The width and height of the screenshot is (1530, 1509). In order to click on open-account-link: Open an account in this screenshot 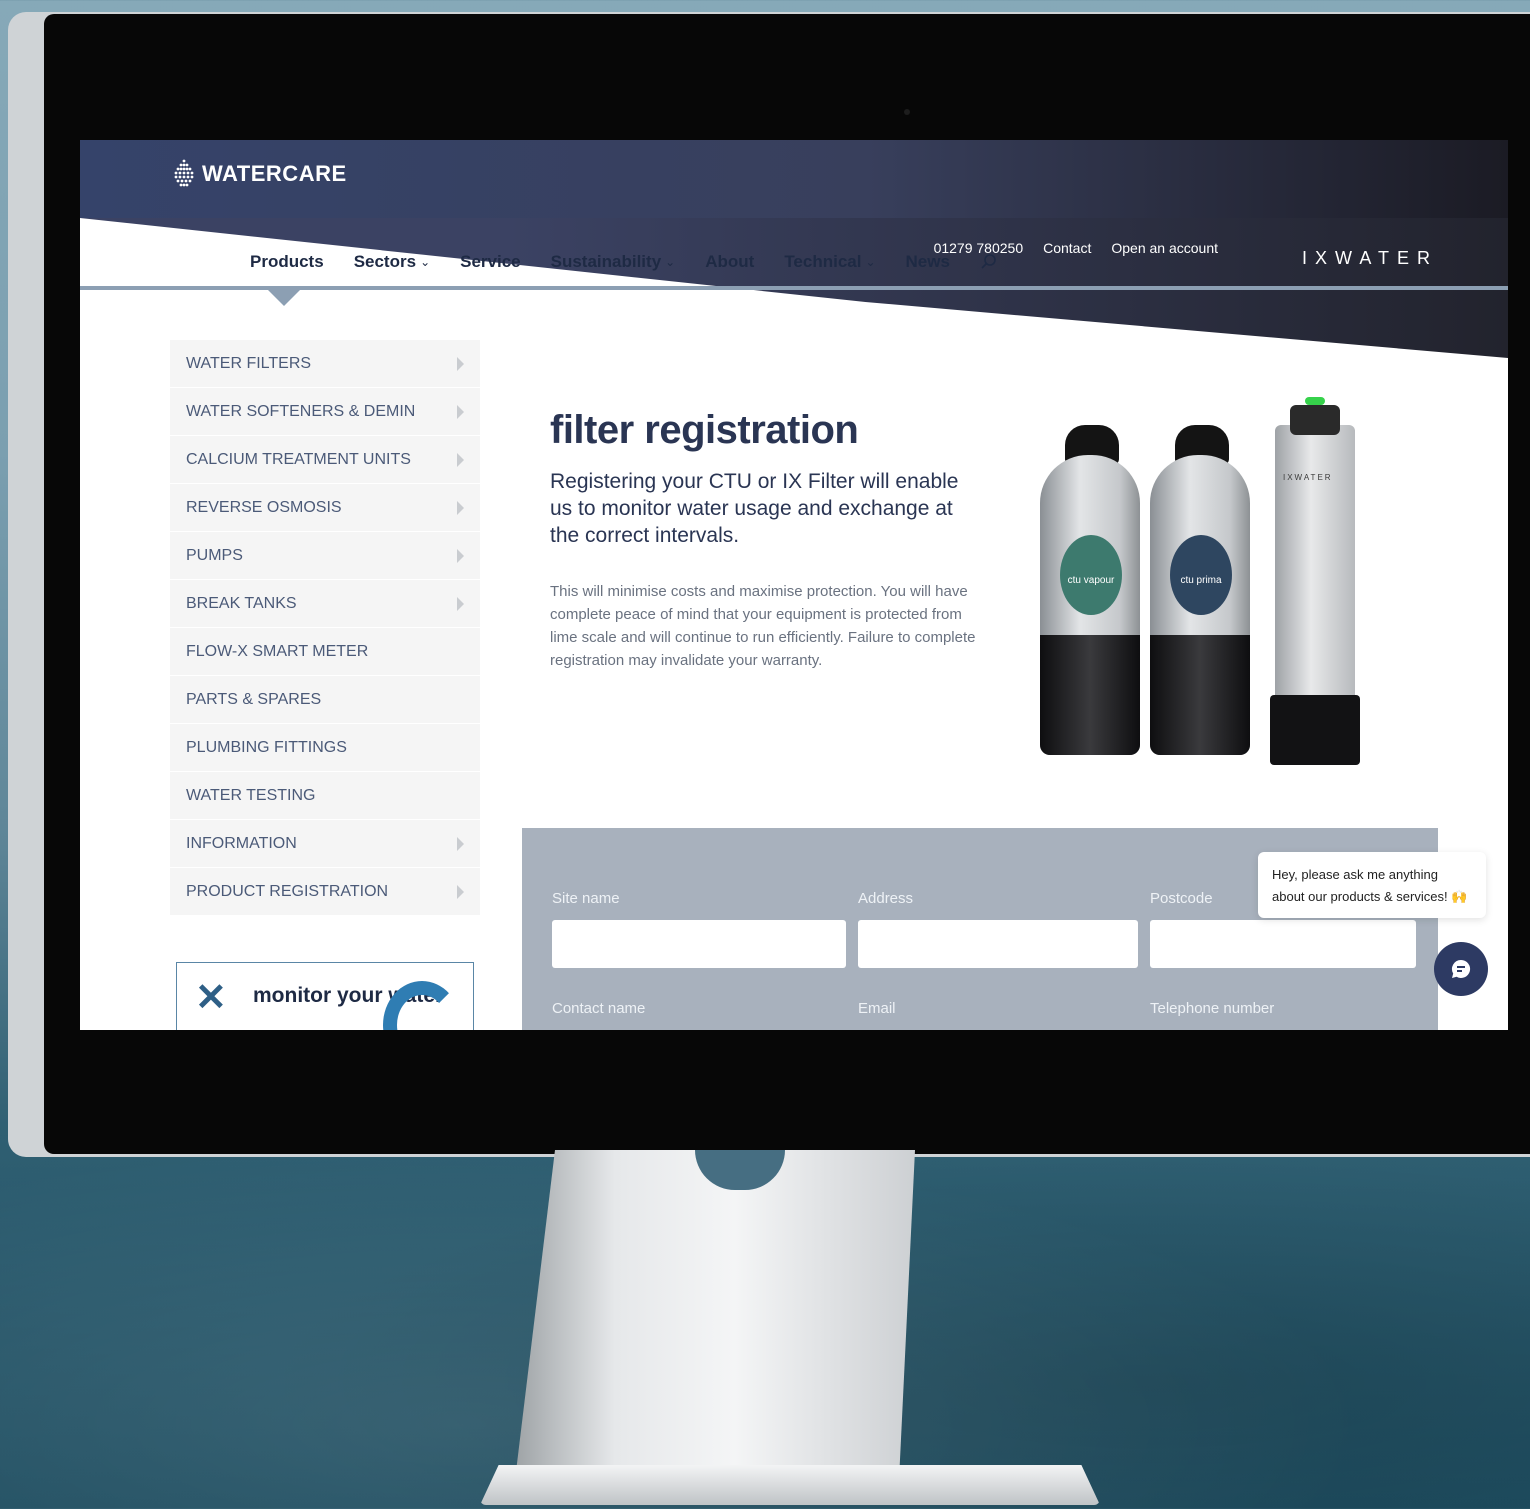, I will do `click(1164, 248)`.